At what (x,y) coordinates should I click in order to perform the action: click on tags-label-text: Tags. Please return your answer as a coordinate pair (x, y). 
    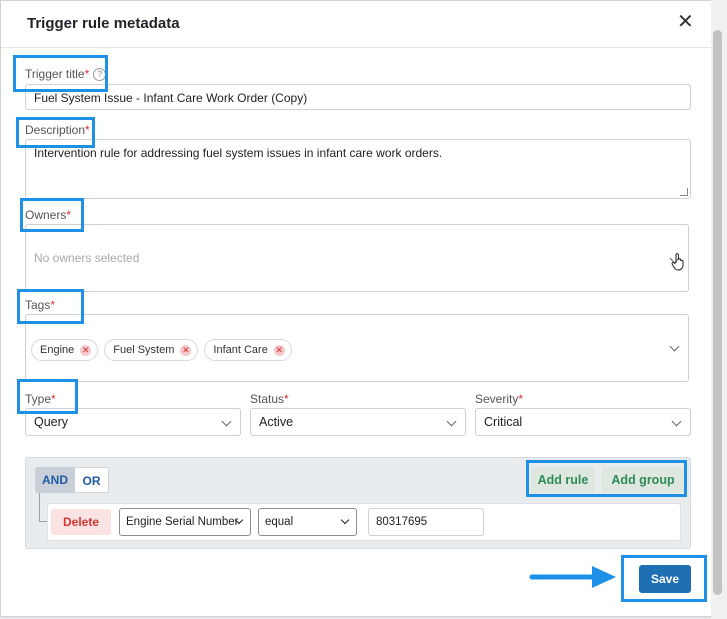
    Looking at the image, I should click on (38, 305).